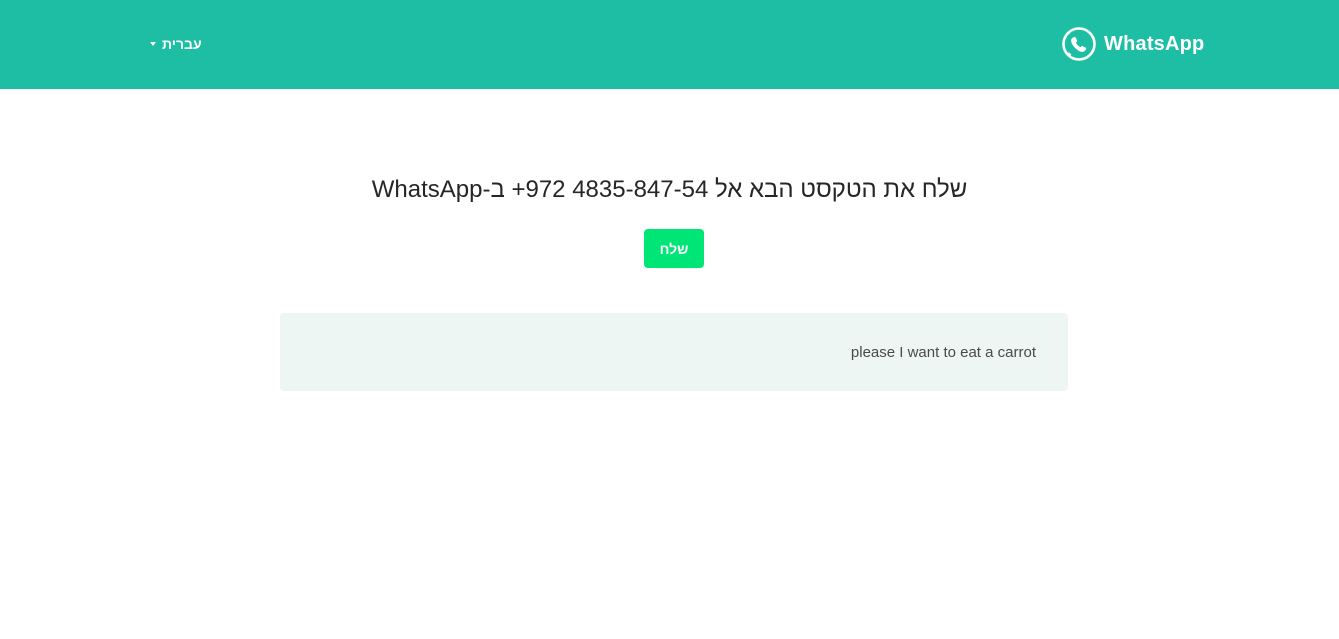 This screenshot has width=1339, height=639. Describe the element at coordinates (1154, 43) in the screenshot. I see `brand-name: WhatsApp` at that location.